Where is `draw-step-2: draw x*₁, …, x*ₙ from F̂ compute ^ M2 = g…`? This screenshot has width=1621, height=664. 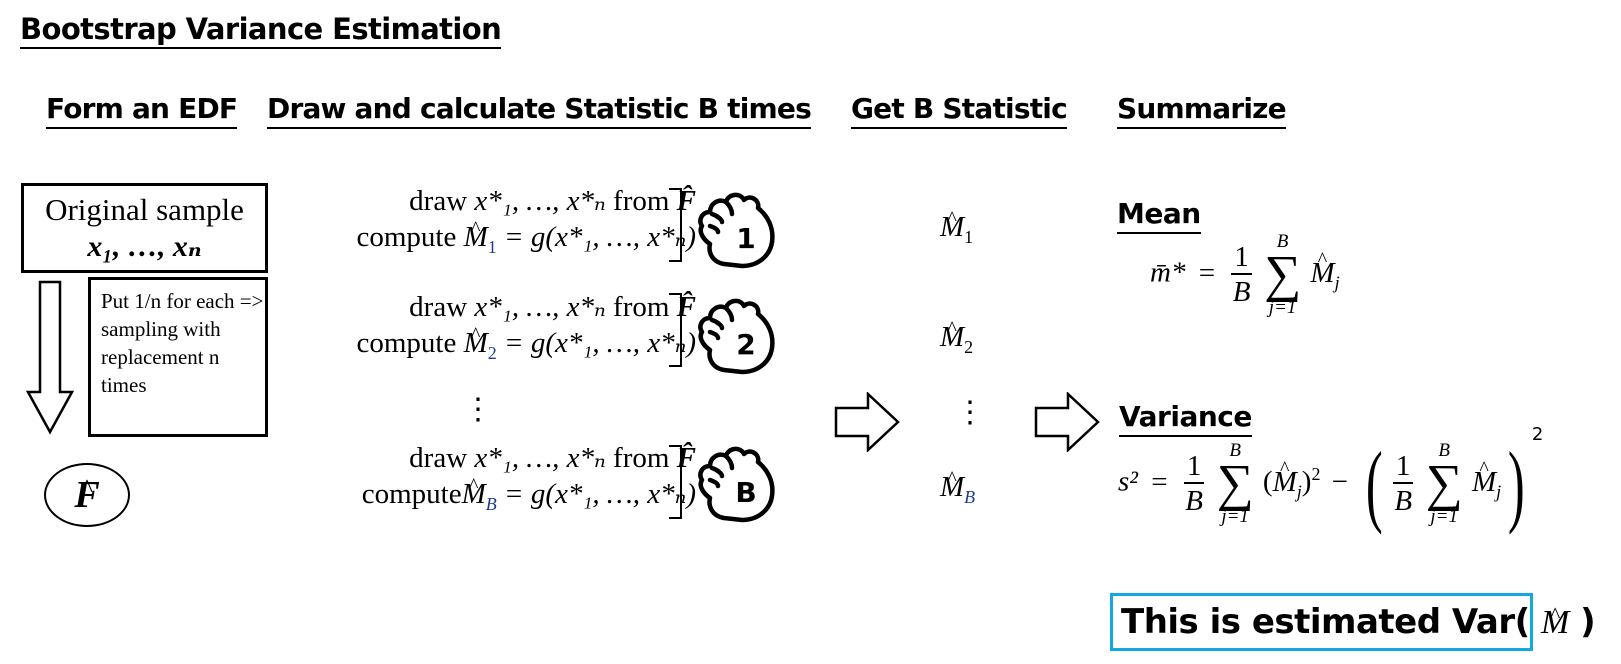
draw-step-2: draw x*₁, …, x*ₙ from F̂ compute ^ M2 = g… is located at coordinates (526, 325).